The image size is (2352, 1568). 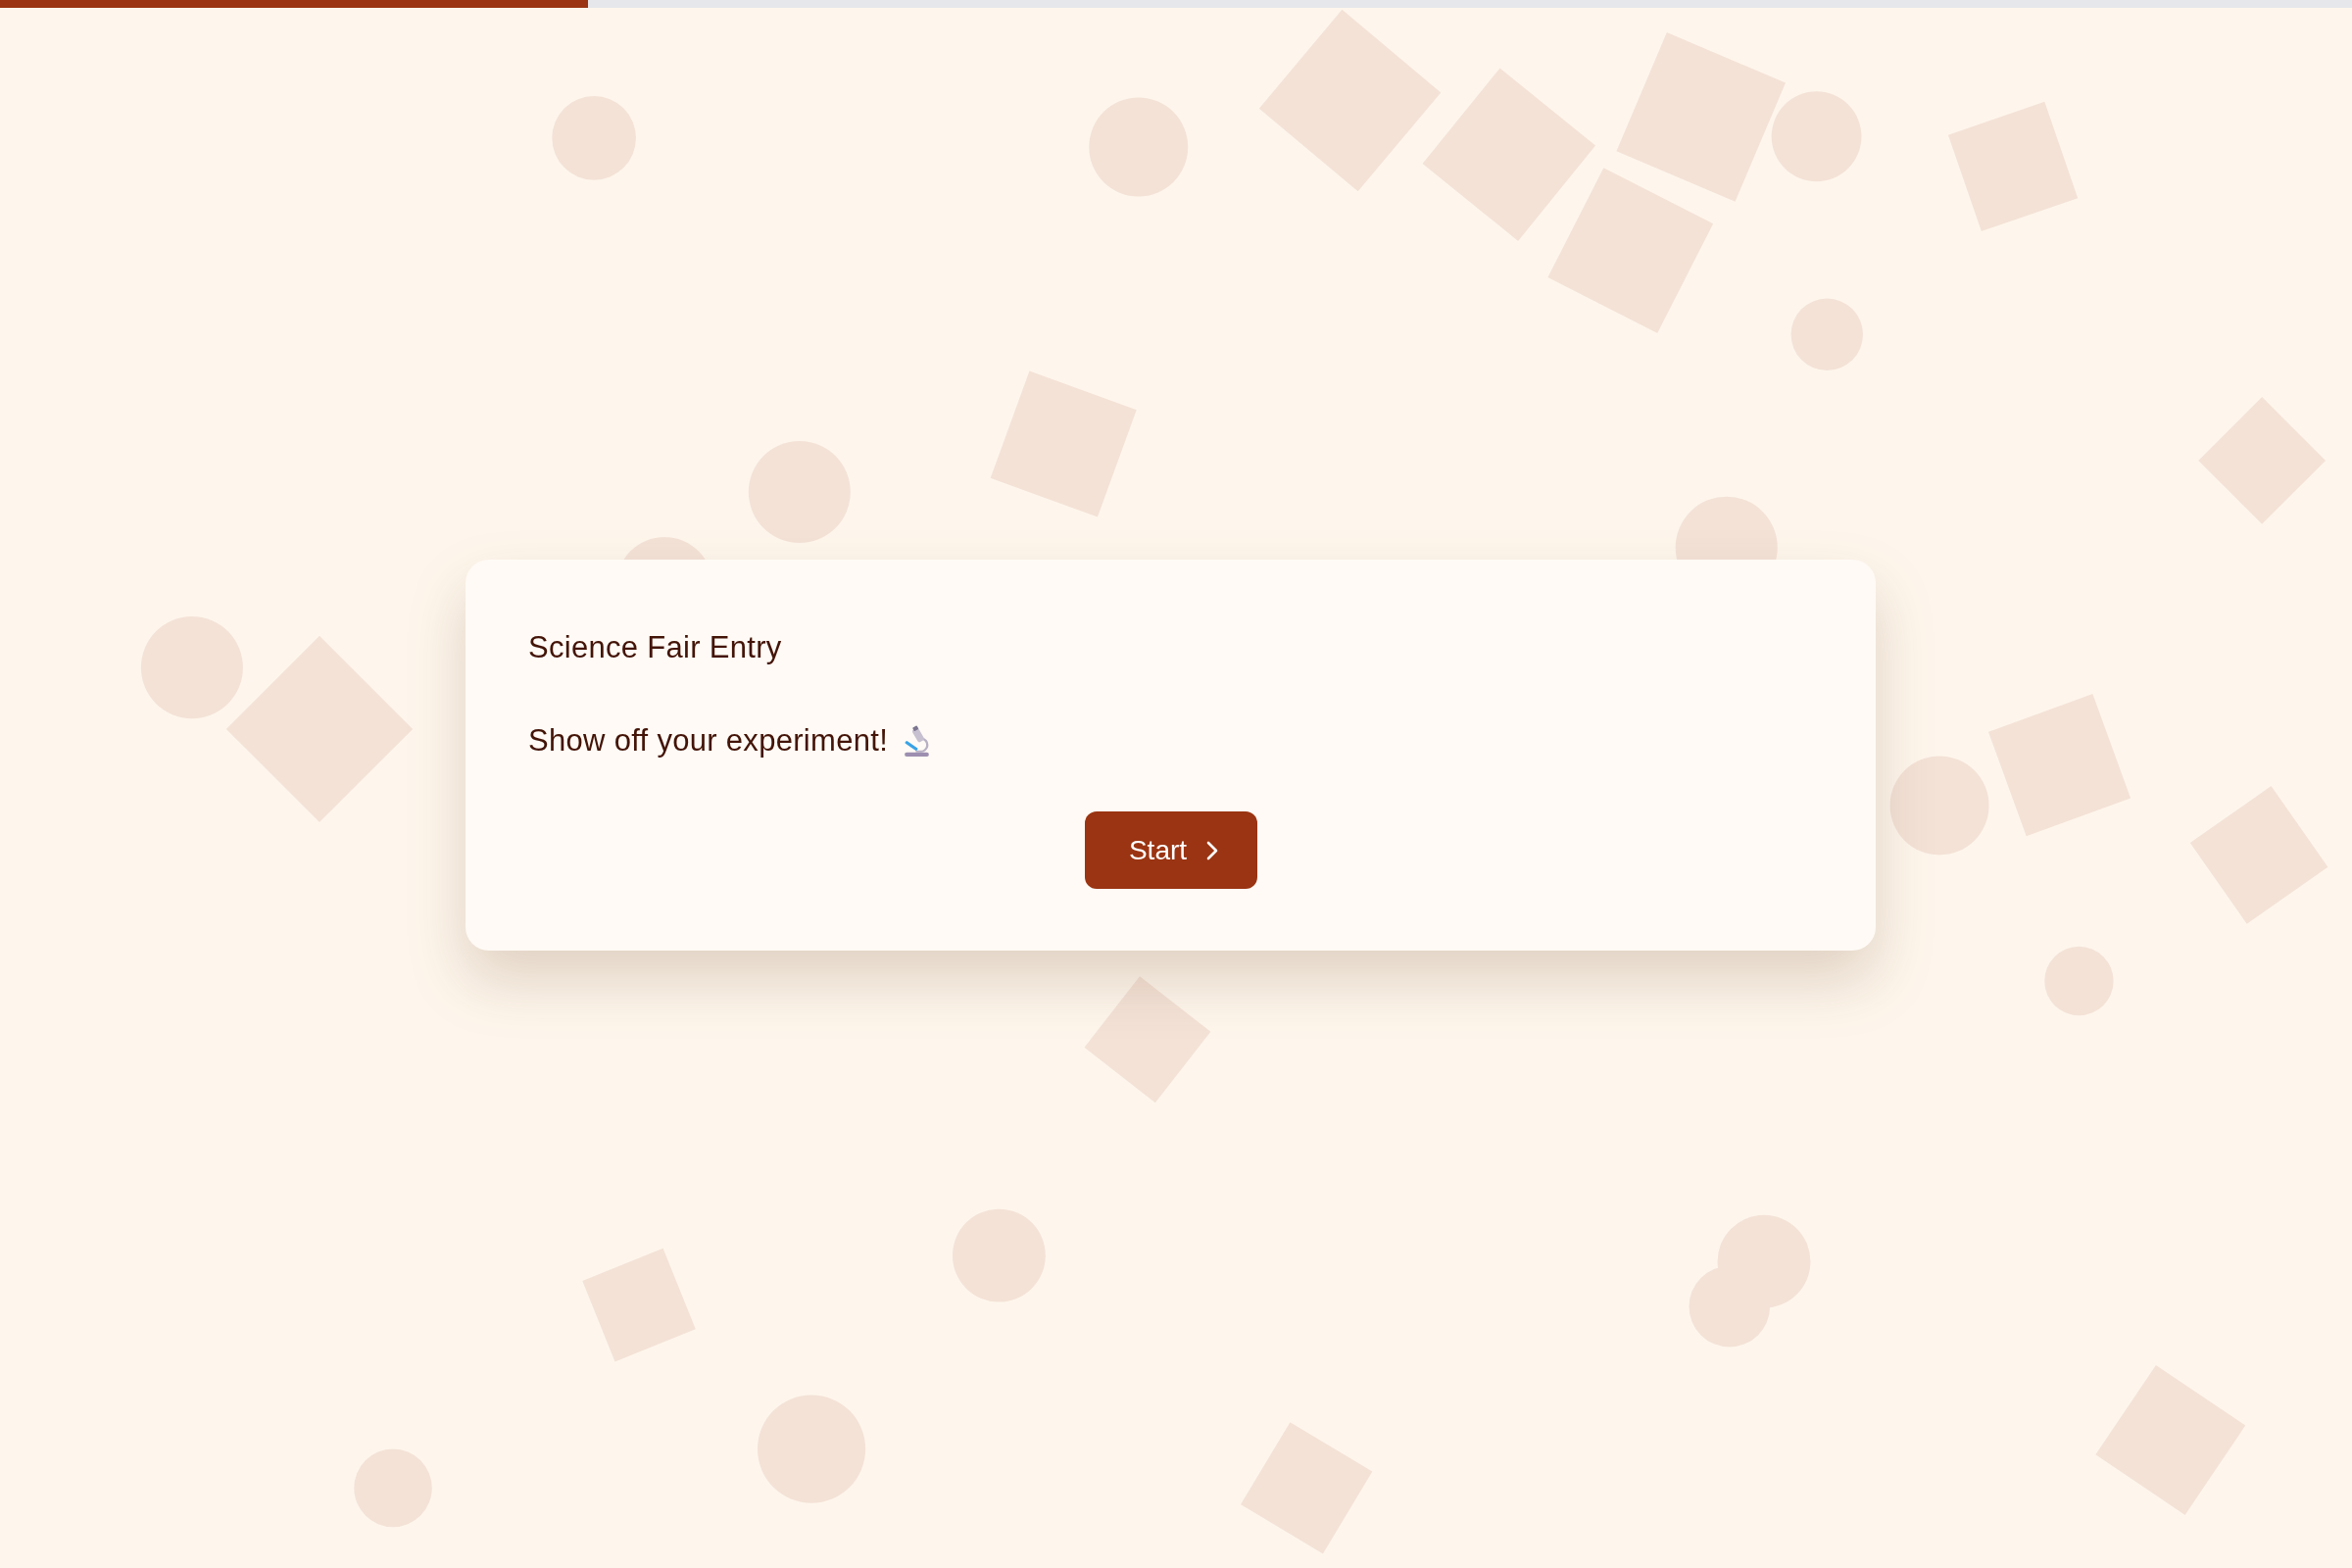 What do you see at coordinates (655, 647) in the screenshot?
I see `card-title: Science Fair Entry` at bounding box center [655, 647].